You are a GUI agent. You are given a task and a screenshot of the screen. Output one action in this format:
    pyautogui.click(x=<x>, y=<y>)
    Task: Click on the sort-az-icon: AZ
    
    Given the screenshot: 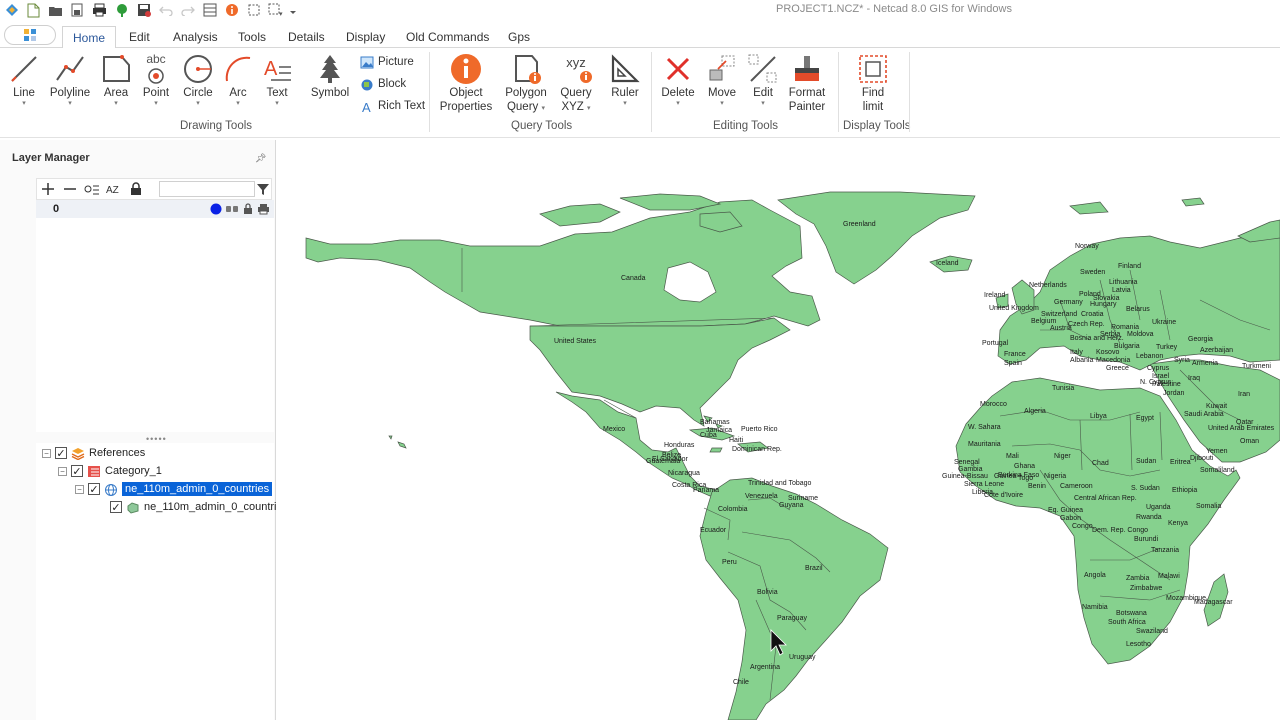 What is the action you would take?
    pyautogui.click(x=114, y=189)
    